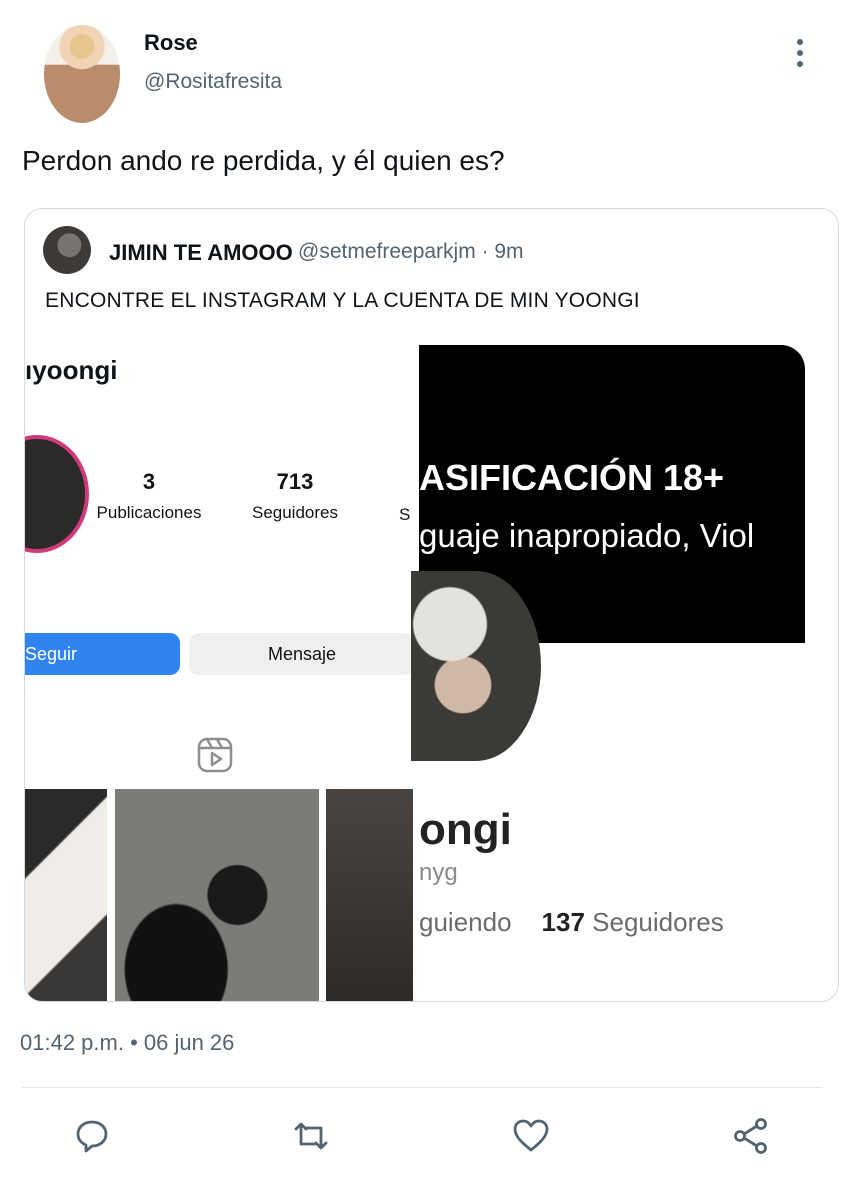  Describe the element at coordinates (438, 872) in the screenshot. I see `twitter-profile-handle: nyg` at that location.